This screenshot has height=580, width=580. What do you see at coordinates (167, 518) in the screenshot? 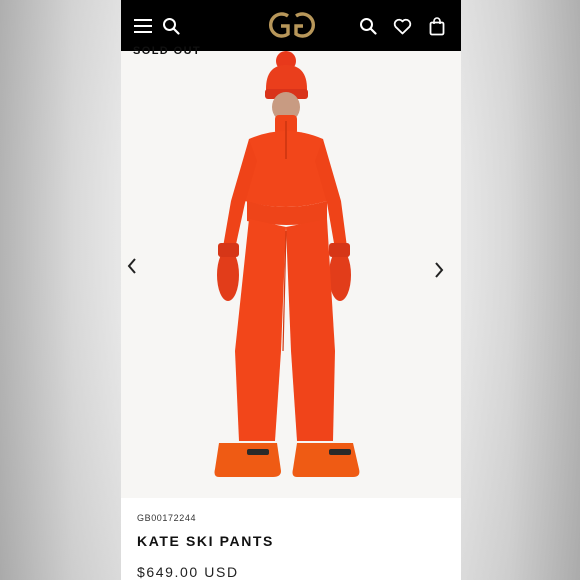
I see `product-sku: GB00172244` at bounding box center [167, 518].